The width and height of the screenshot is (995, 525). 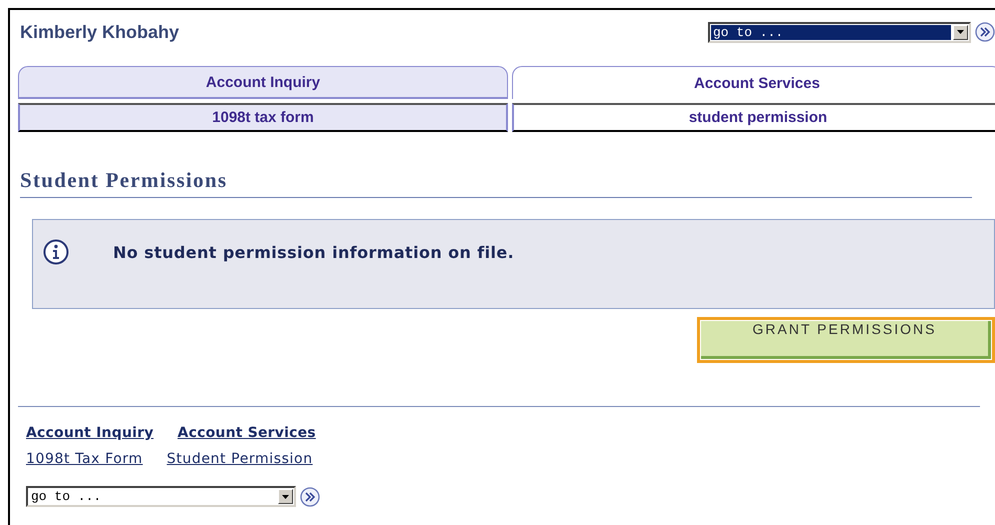 What do you see at coordinates (56, 252) in the screenshot?
I see `info-icon` at bounding box center [56, 252].